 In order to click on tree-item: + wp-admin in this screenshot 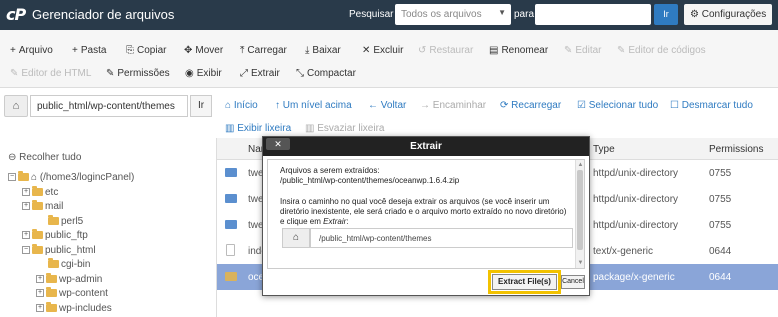, I will do `click(69, 278)`.